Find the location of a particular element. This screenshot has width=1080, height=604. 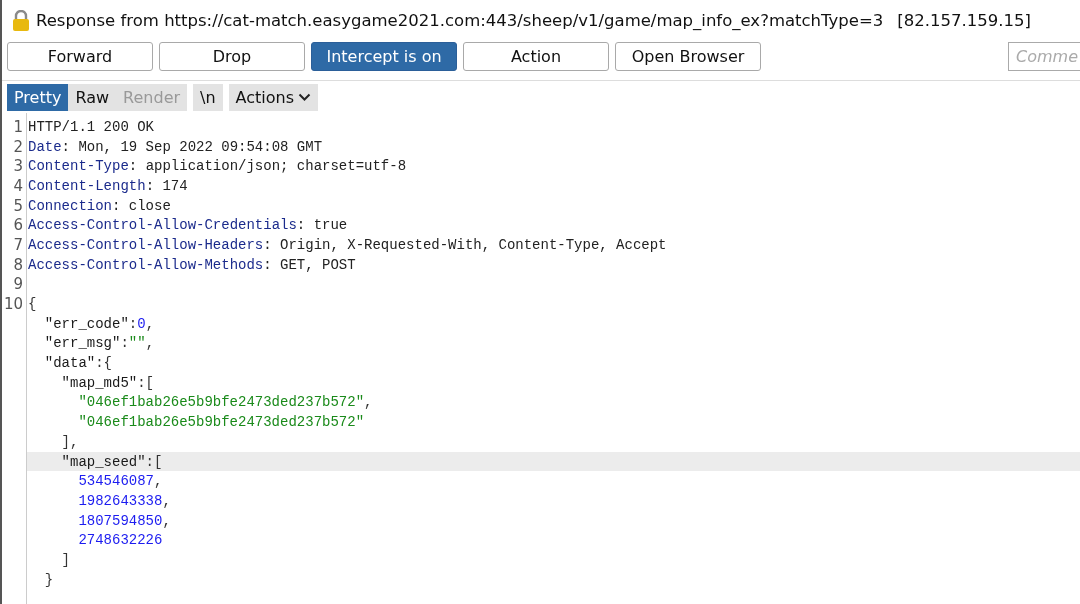

code-line: Date: Mon, 19 Sep 2022 09:54:08 GMT is located at coordinates (175, 146).